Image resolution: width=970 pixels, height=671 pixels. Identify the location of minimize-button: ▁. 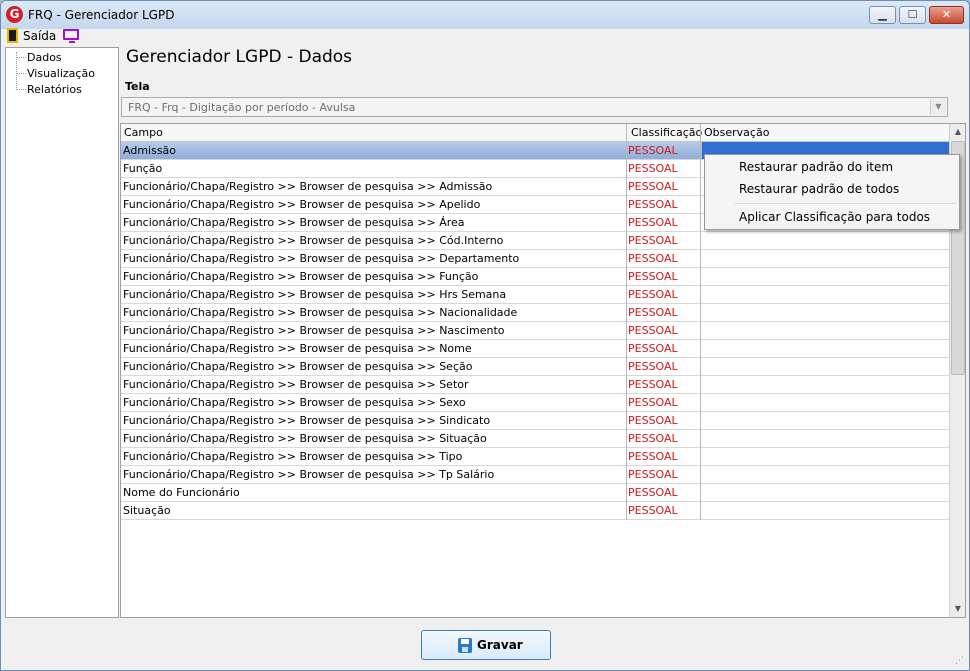
(882, 15).